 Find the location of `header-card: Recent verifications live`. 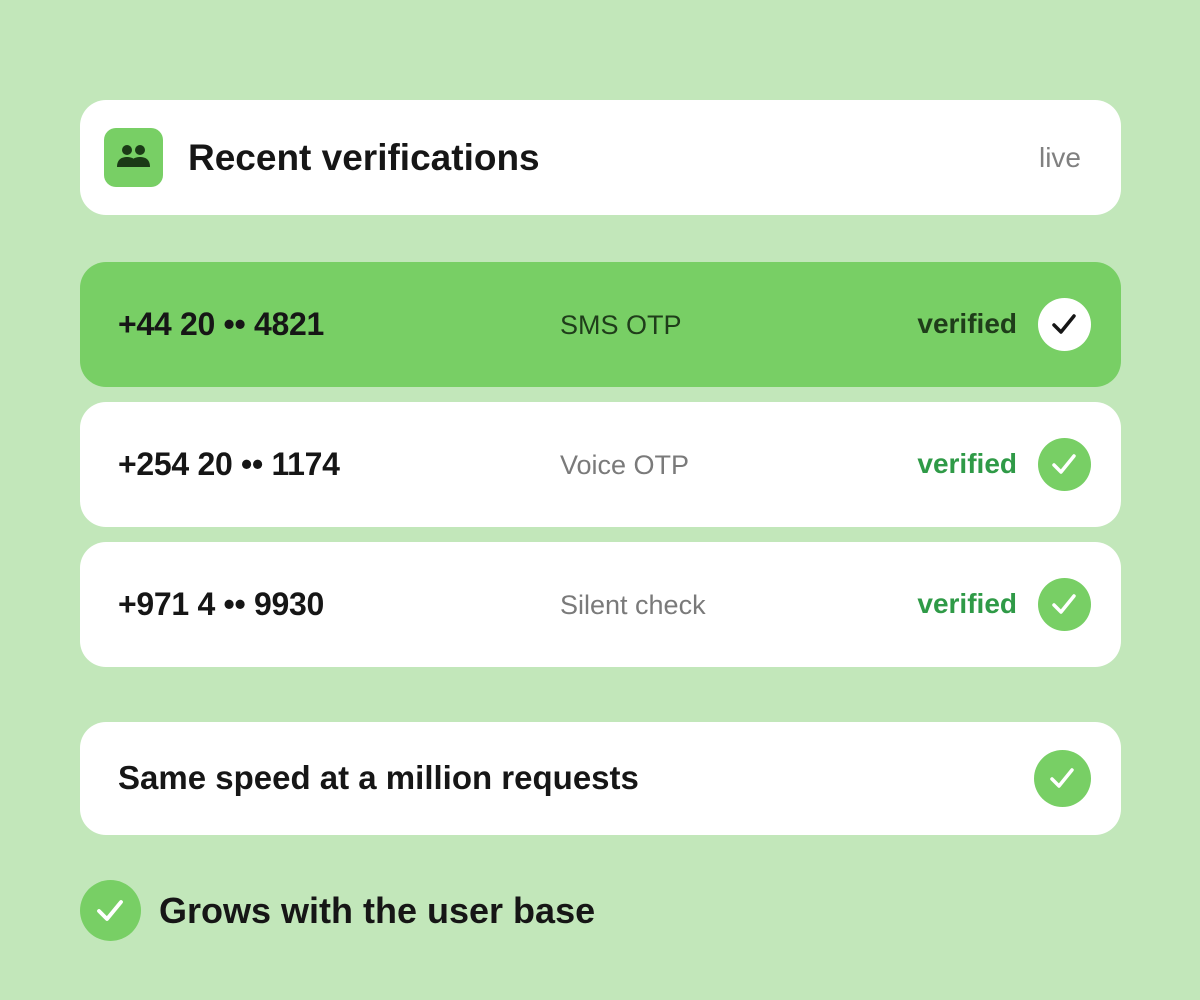

header-card: Recent verifications live is located at coordinates (600, 157).